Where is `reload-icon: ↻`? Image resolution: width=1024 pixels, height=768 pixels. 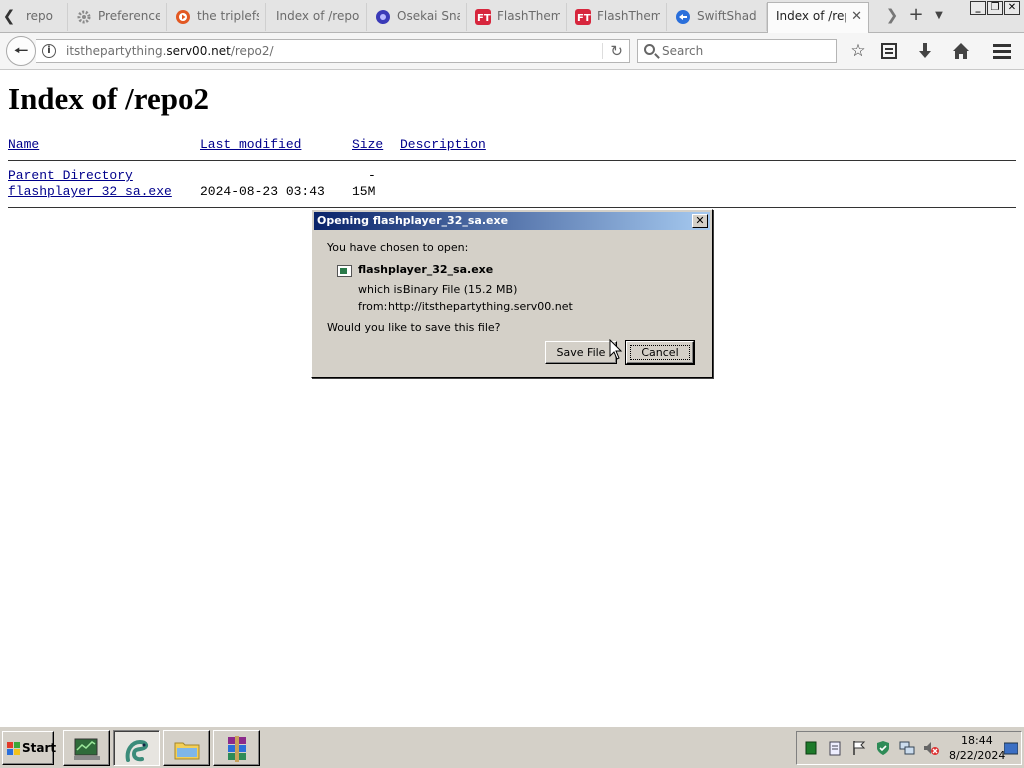
reload-icon: ↻ is located at coordinates (616, 51).